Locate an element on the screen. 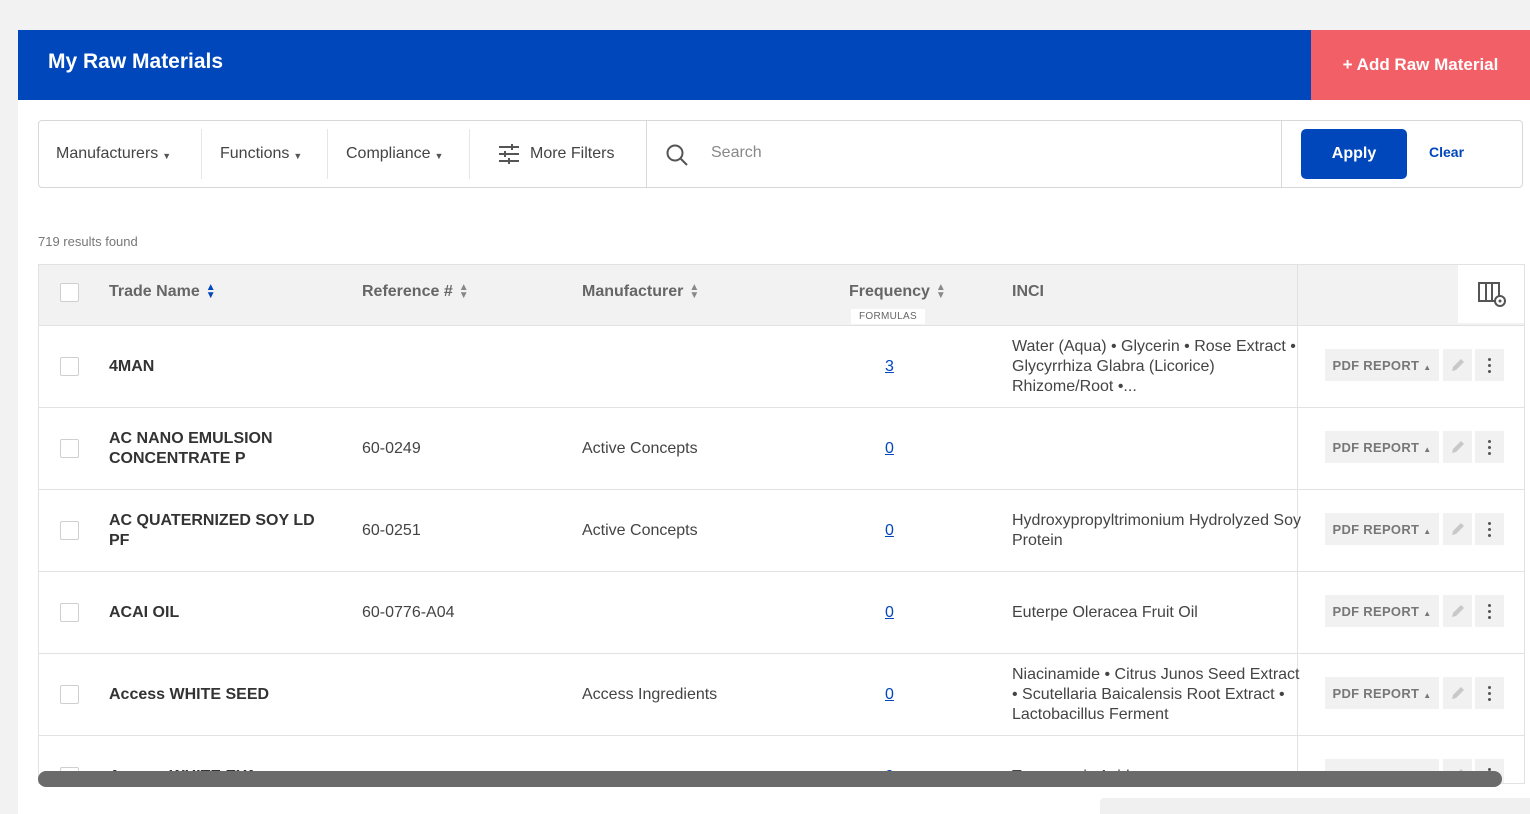 The width and height of the screenshot is (1530, 814). bottom-panel is located at coordinates (1315, 806).